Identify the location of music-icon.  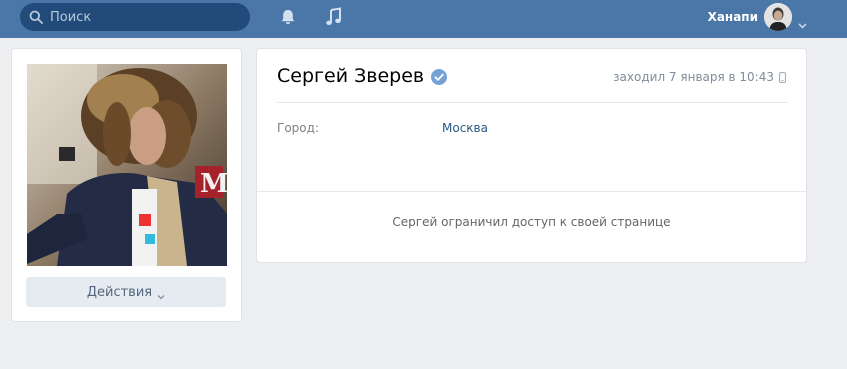
(334, 17).